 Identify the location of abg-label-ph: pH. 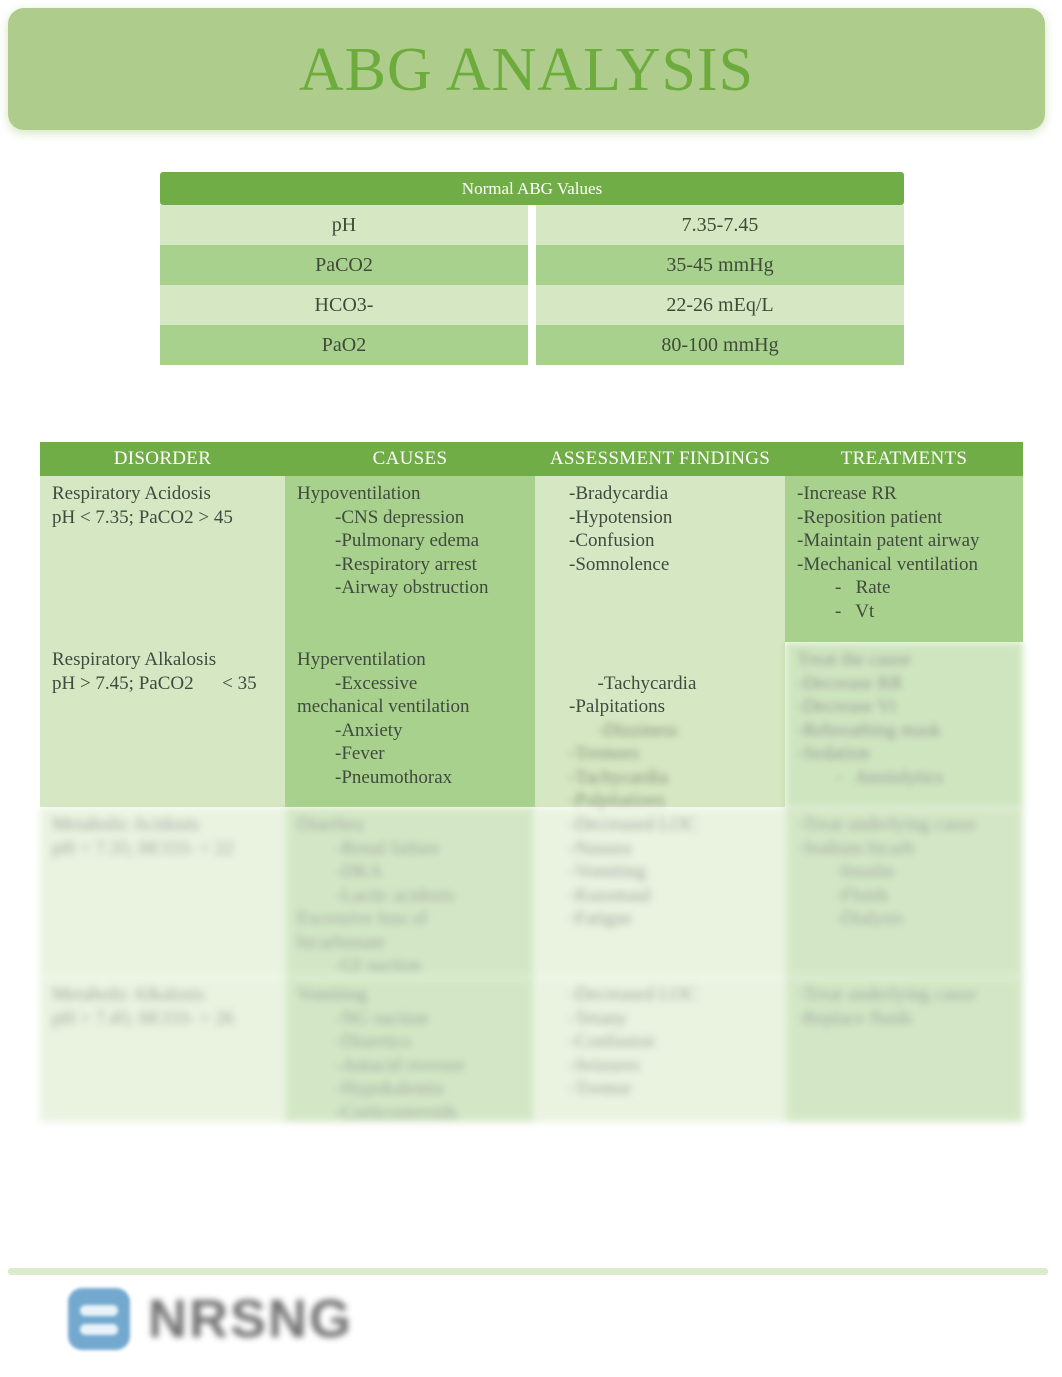
(344, 225).